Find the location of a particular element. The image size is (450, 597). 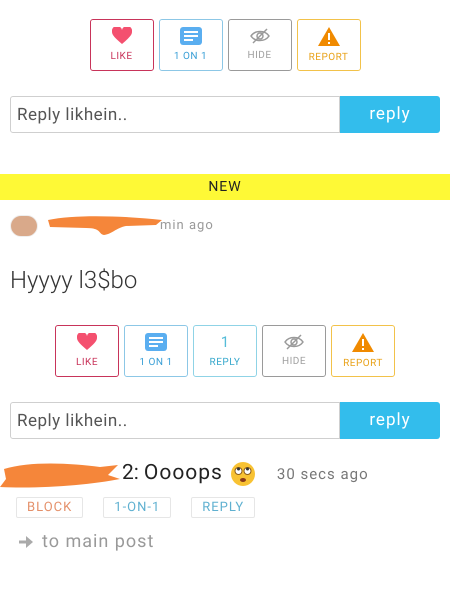

chat-button: 1-ON-1 is located at coordinates (137, 507).